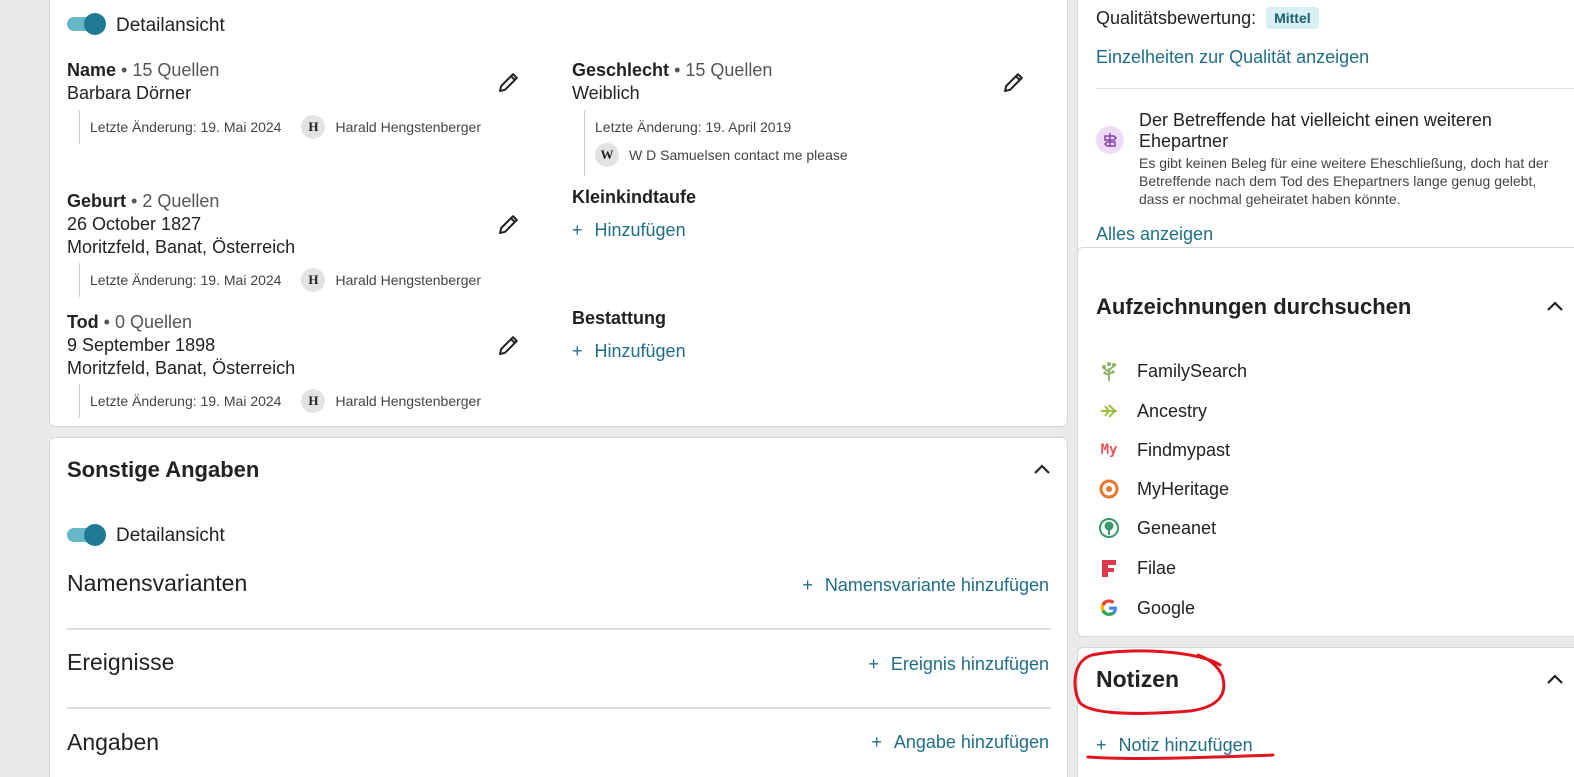 This screenshot has width=1574, height=777. I want to click on edit-sex-pencil-icon, so click(1014, 82).